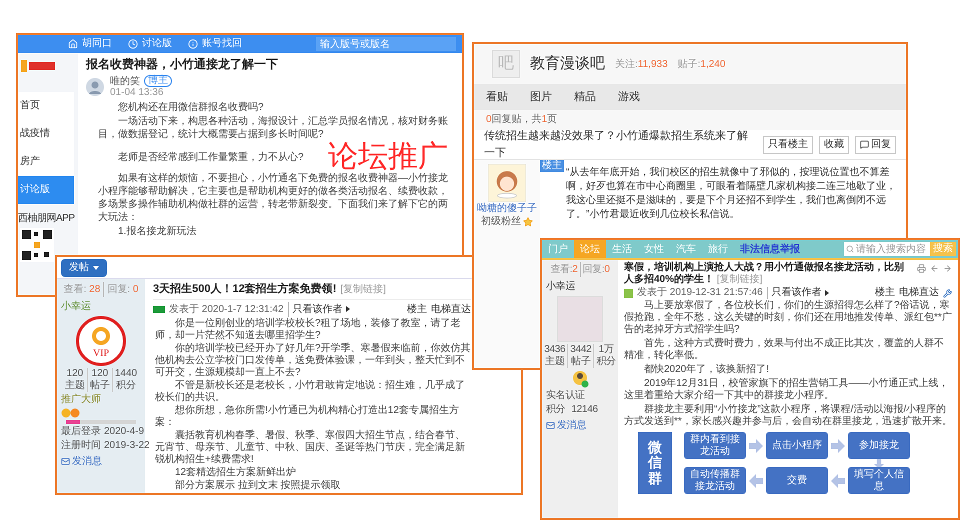 Image resolution: width=962 pixels, height=523 pixels. Describe the element at coordinates (348, 309) in the screenshot. I see `triangle-icon` at that location.